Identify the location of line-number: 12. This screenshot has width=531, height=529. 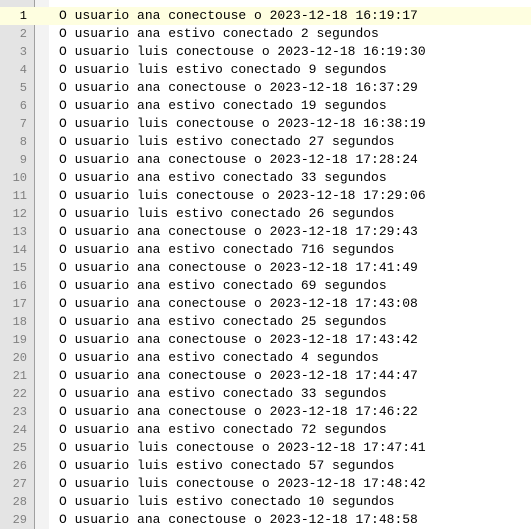
(19, 214).